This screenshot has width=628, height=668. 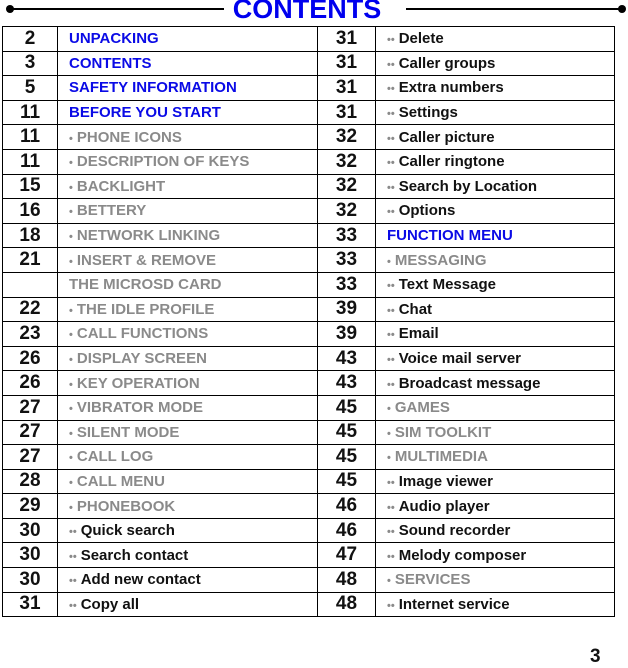 What do you see at coordinates (30, 457) in the screenshot?
I see `left-page-number: 27` at bounding box center [30, 457].